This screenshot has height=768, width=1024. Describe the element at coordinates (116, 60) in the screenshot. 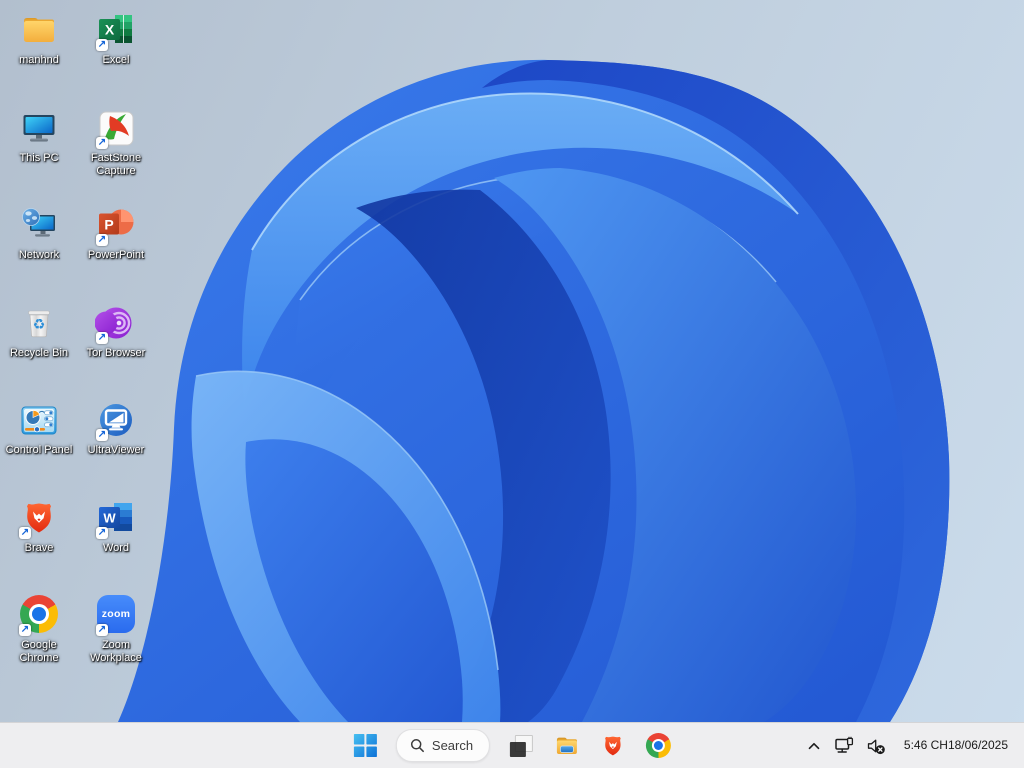

I see `desktop-icon-label: Excel` at that location.